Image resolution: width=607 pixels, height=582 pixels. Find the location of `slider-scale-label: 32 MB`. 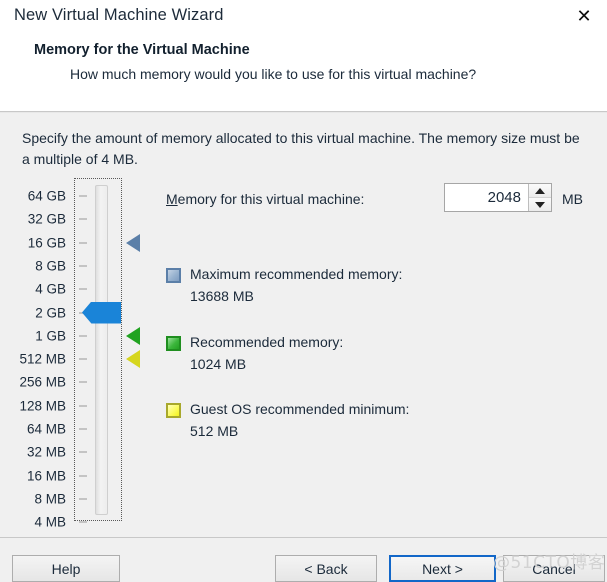

slider-scale-label: 32 MB is located at coordinates (46, 452).